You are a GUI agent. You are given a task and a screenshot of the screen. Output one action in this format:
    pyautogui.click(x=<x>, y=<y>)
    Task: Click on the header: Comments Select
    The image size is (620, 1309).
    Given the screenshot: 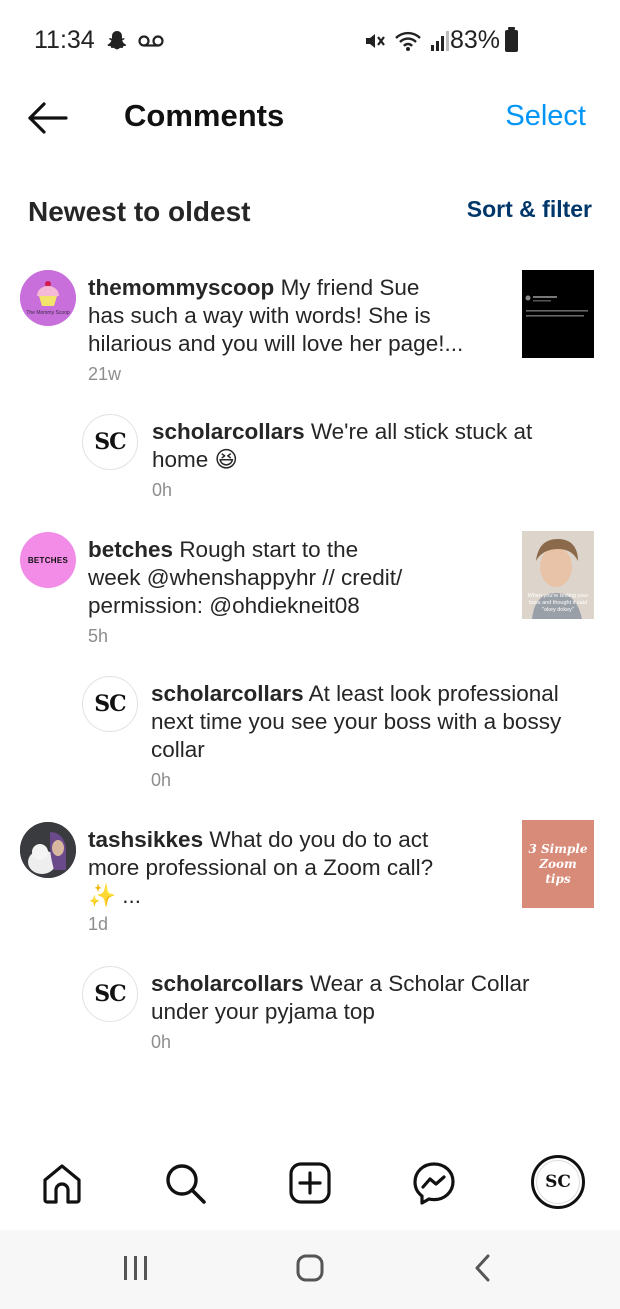 What is the action you would take?
    pyautogui.click(x=310, y=117)
    